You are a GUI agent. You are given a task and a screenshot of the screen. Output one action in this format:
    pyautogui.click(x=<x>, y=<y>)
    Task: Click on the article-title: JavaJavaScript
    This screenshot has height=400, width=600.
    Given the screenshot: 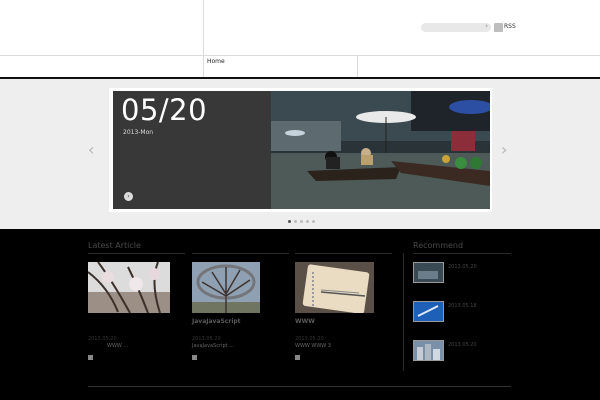 What is the action you would take?
    pyautogui.click(x=216, y=321)
    